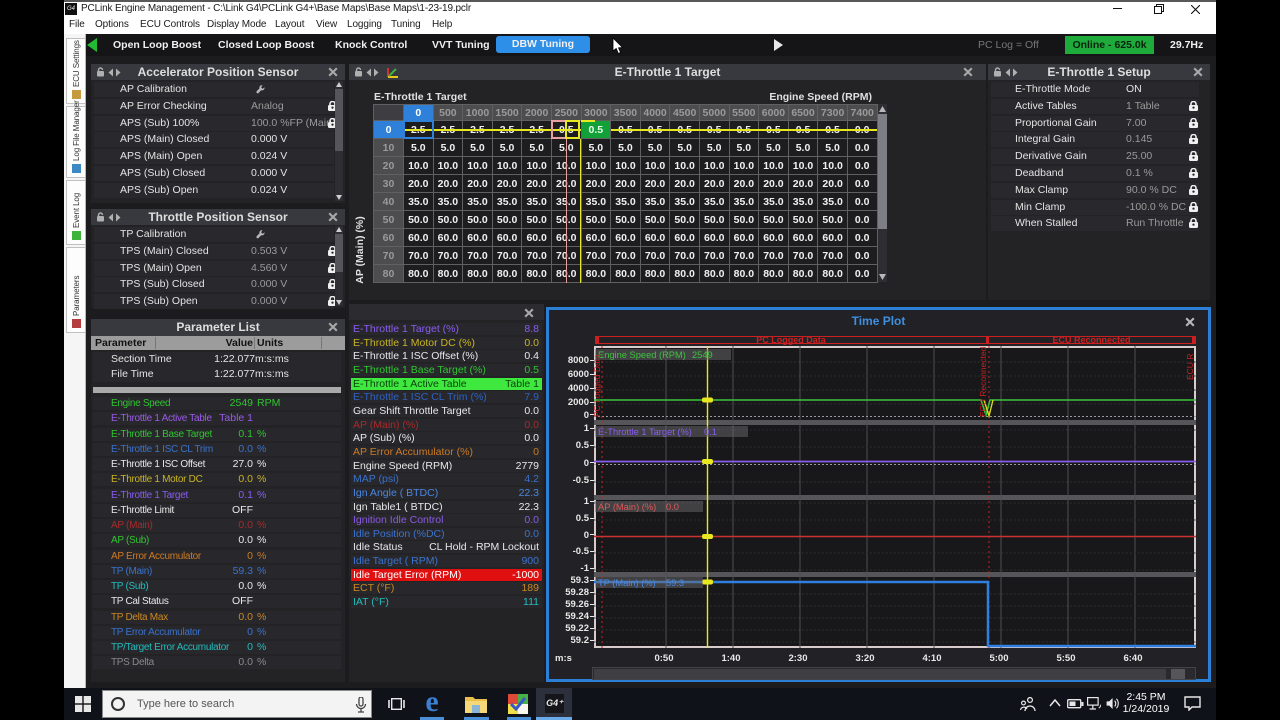  Describe the element at coordinates (710, 432) in the screenshot. I see `svg-text: 0.1` at that location.